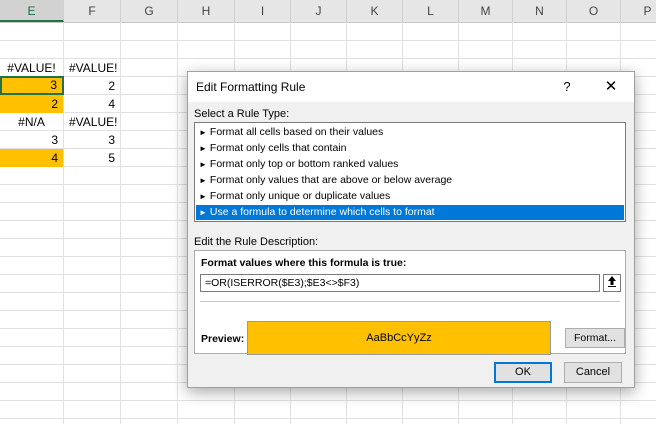 This screenshot has width=656, height=424. I want to click on cell-f3: 2, so click(92, 86).